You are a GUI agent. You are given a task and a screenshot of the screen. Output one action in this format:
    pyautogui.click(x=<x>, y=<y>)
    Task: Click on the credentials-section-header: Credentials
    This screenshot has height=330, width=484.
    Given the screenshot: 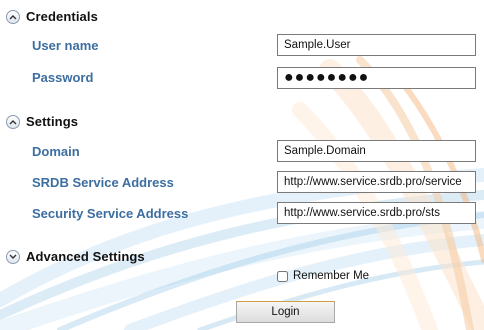 What is the action you would take?
    pyautogui.click(x=52, y=16)
    